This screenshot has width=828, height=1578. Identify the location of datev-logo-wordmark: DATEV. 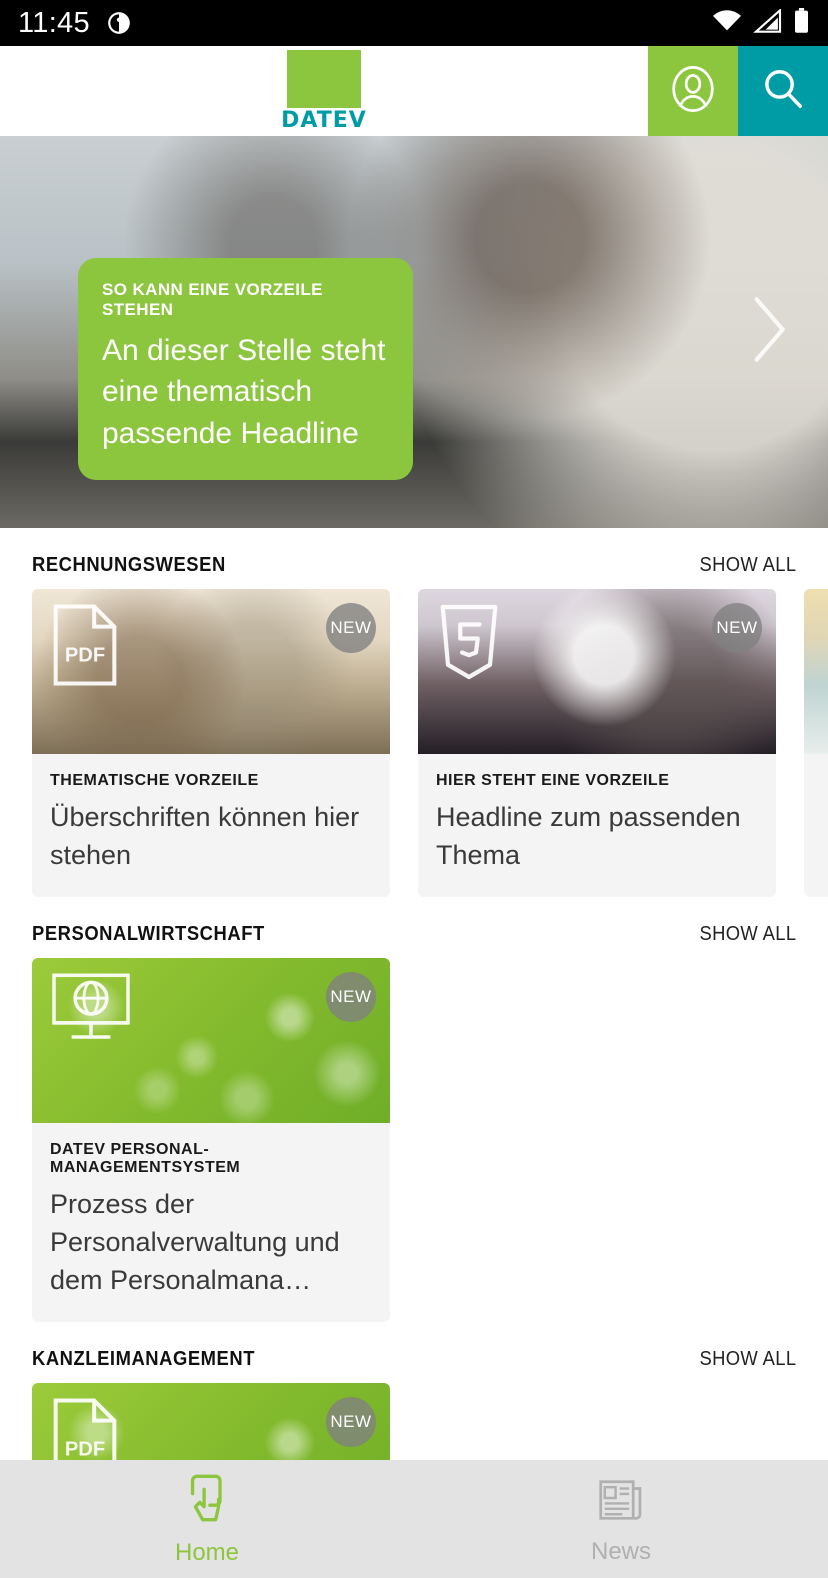
(324, 120).